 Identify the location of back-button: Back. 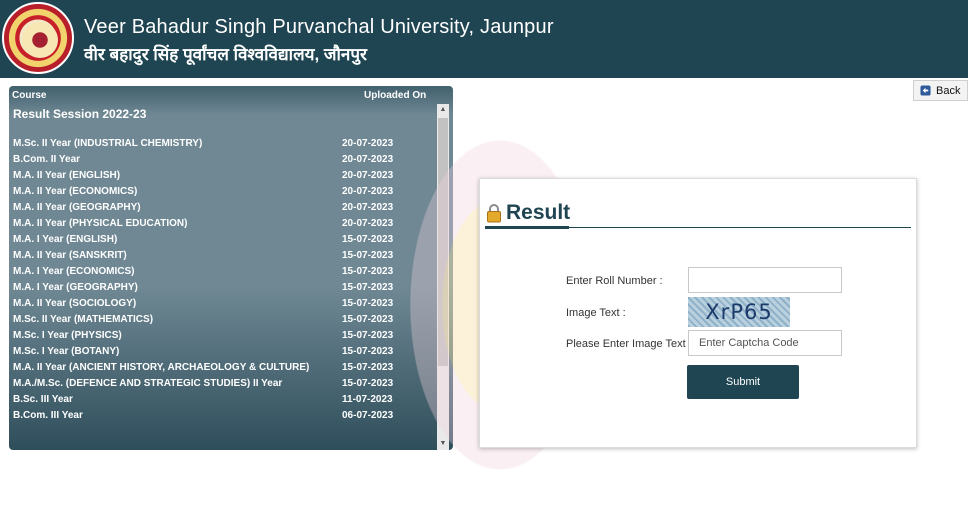
(940, 90).